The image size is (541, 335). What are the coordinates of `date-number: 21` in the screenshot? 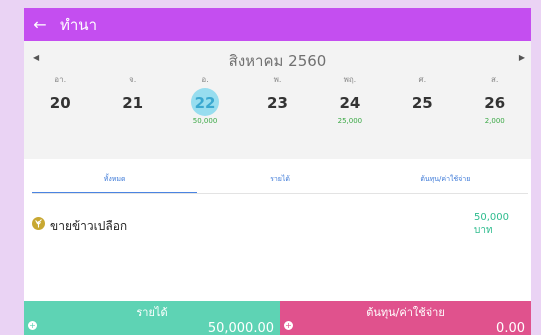 It's located at (133, 103).